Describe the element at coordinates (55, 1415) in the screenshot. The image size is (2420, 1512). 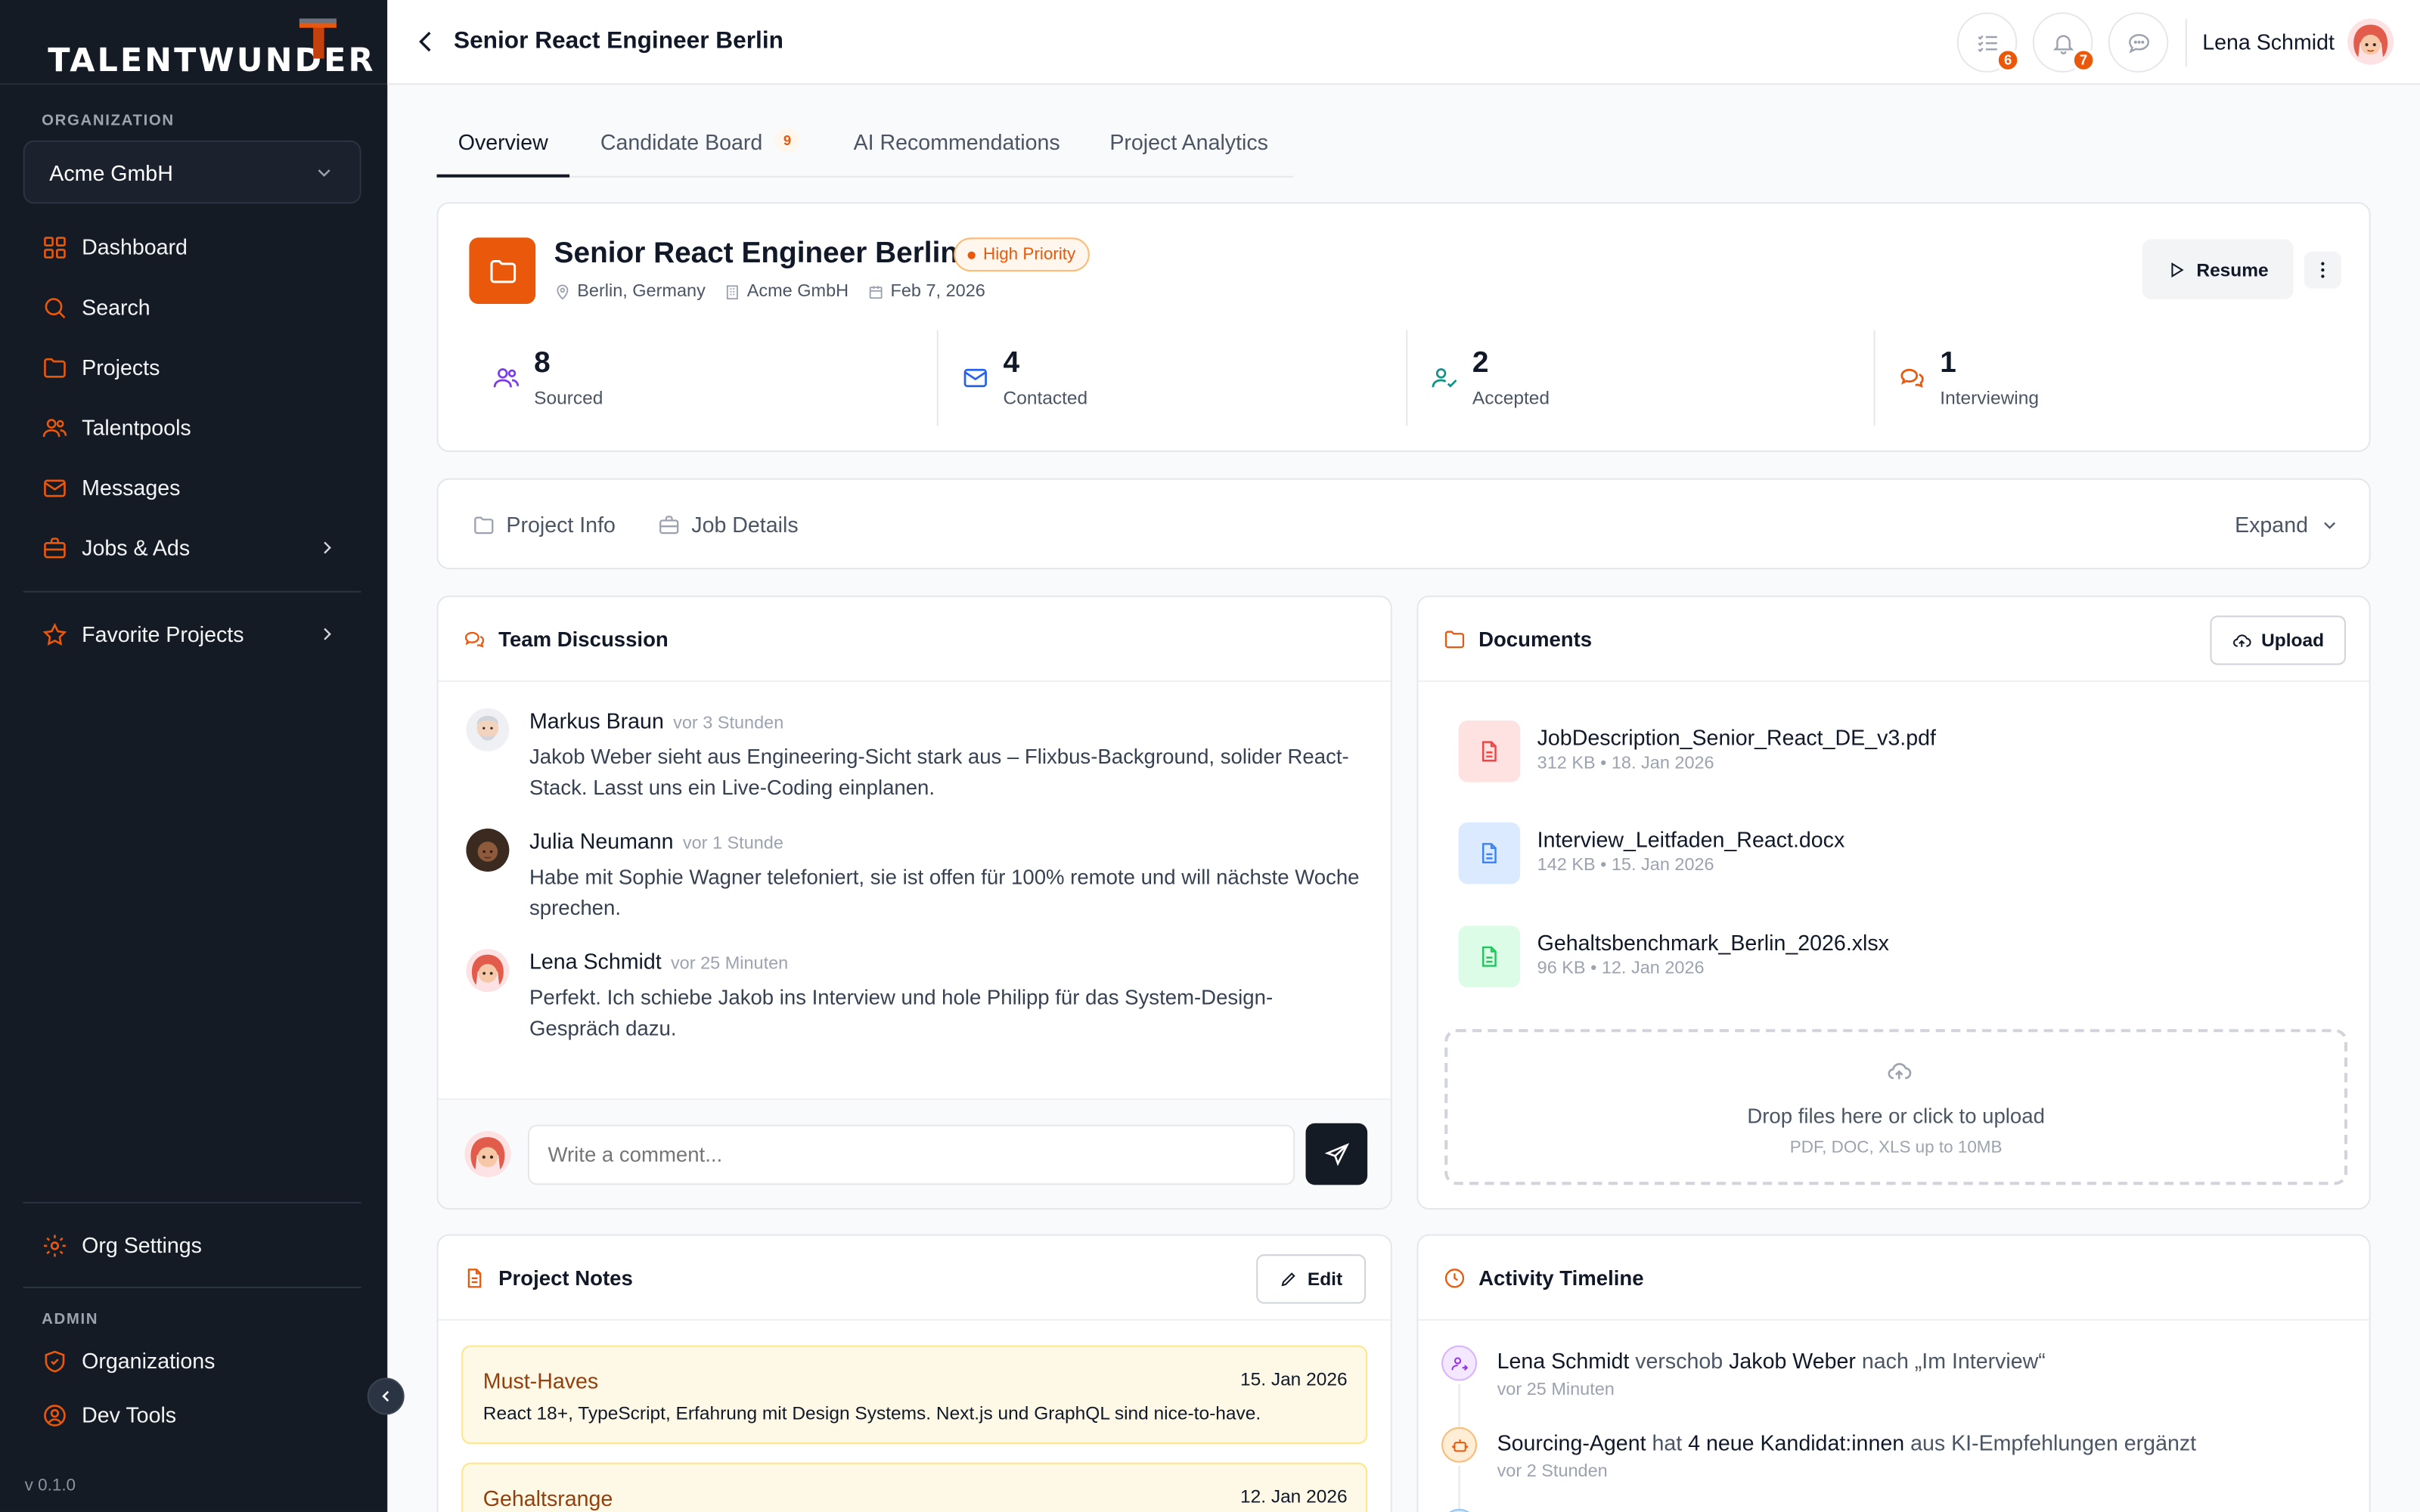
I see `user-circle-icon` at that location.